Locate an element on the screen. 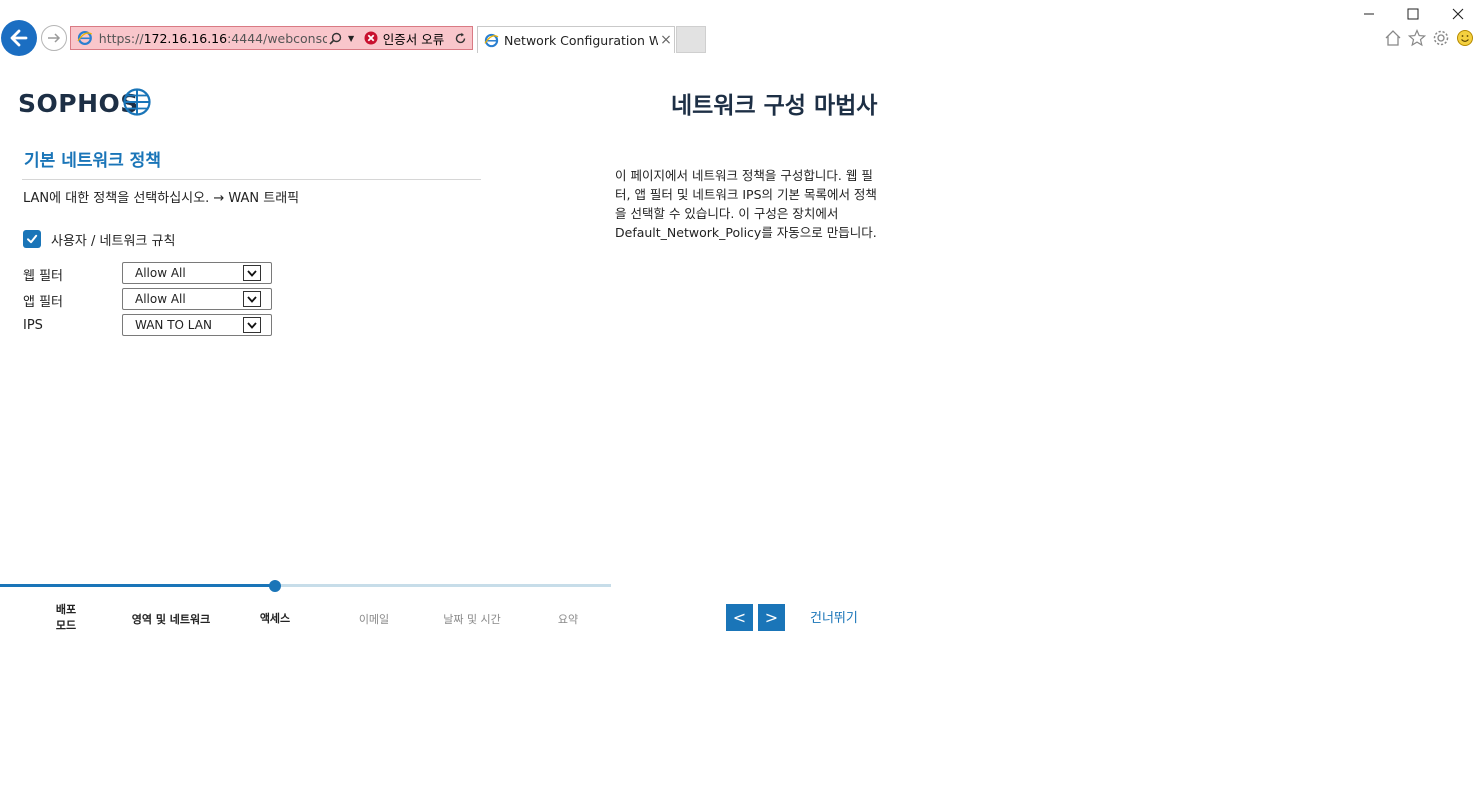 Image resolution: width=1481 pixels, height=794 pixels. home-button is located at coordinates (1393, 38).